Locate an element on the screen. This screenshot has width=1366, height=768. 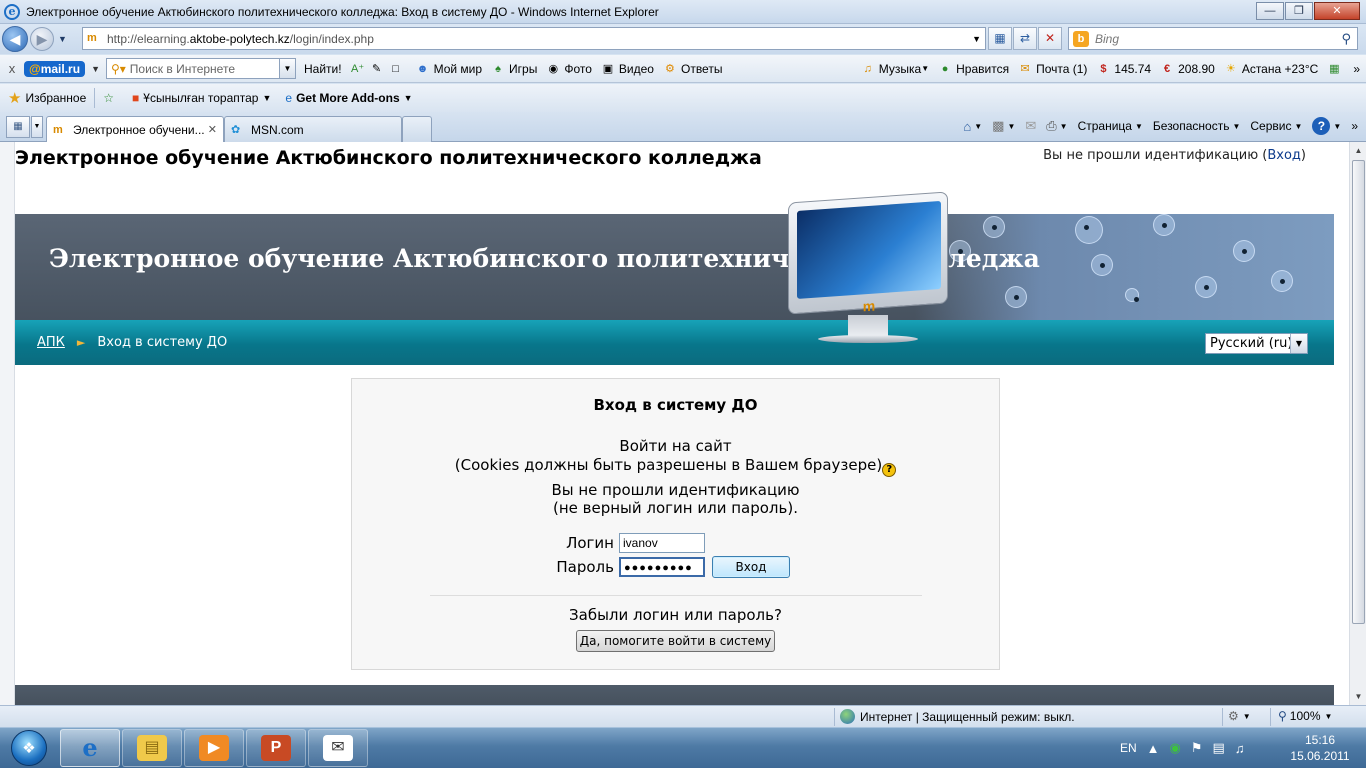
back-button: ◀ is located at coordinates (15, 39).